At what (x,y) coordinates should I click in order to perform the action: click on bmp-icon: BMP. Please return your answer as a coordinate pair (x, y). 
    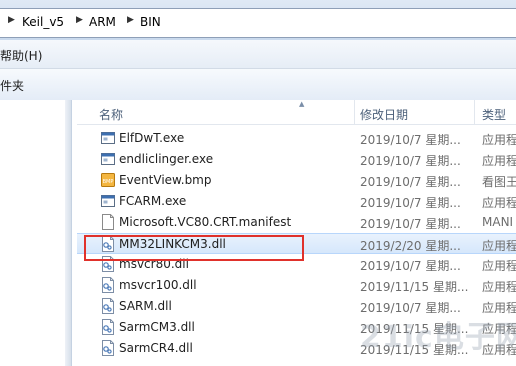
    Looking at the image, I should click on (108, 180).